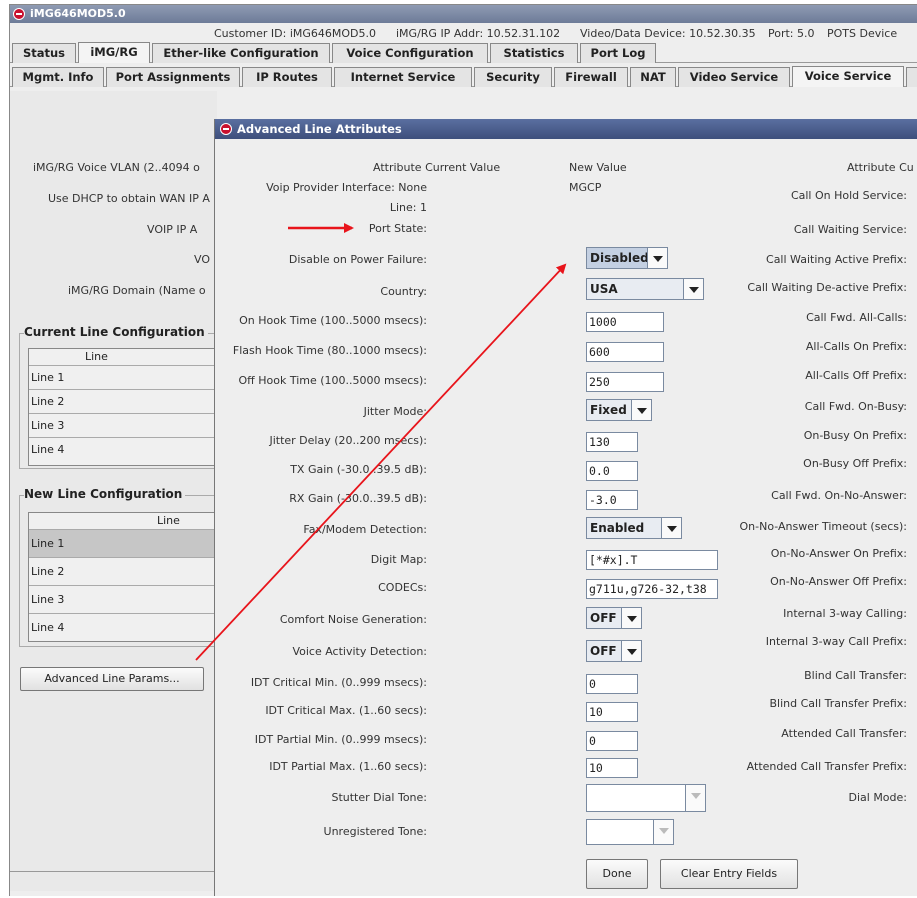 This screenshot has width=917, height=898. What do you see at coordinates (513, 77) in the screenshot?
I see `tab-security: Security` at bounding box center [513, 77].